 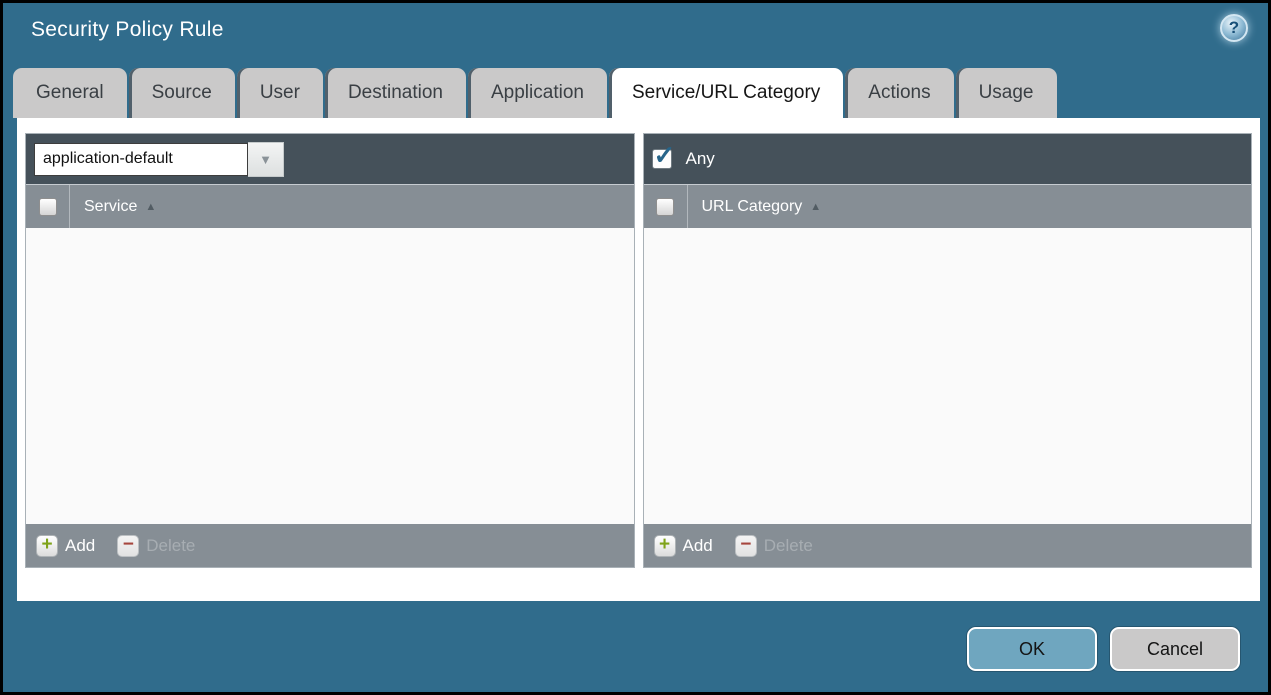 I want to click on service-add-label: Add, so click(x=80, y=545).